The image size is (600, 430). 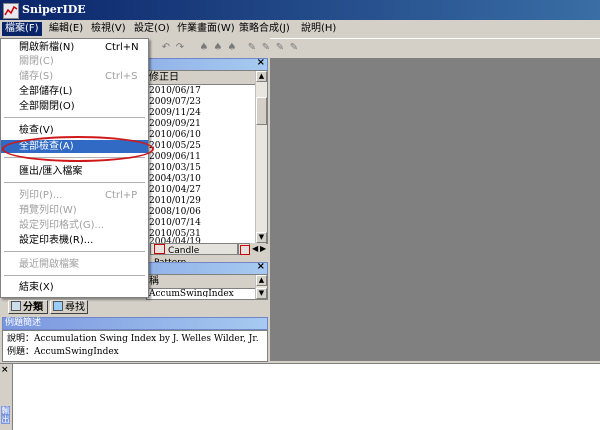 I want to click on list-item: 2010/06/10, so click(x=175, y=135).